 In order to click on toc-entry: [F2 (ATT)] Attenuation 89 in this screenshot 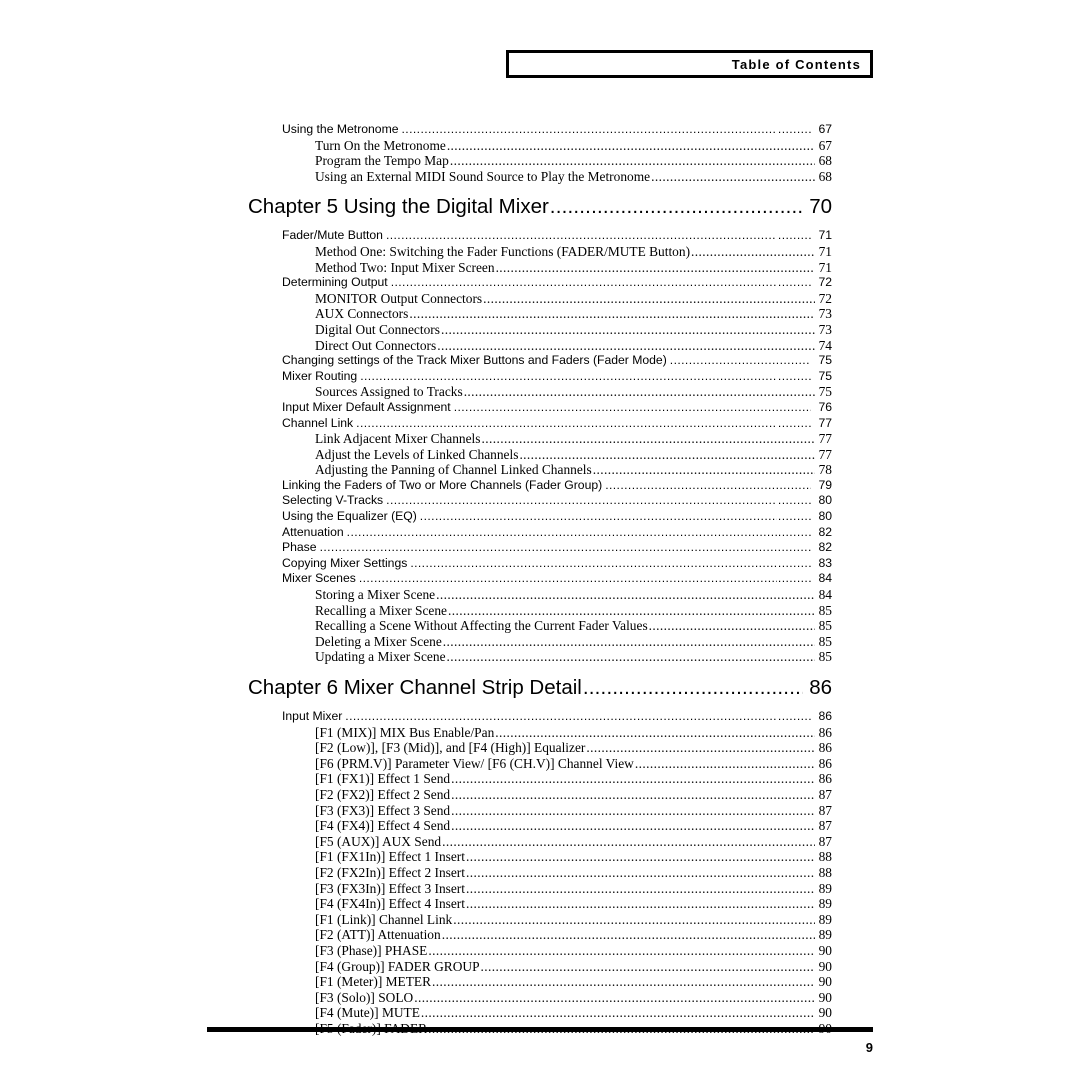, I will do `click(540, 935)`.